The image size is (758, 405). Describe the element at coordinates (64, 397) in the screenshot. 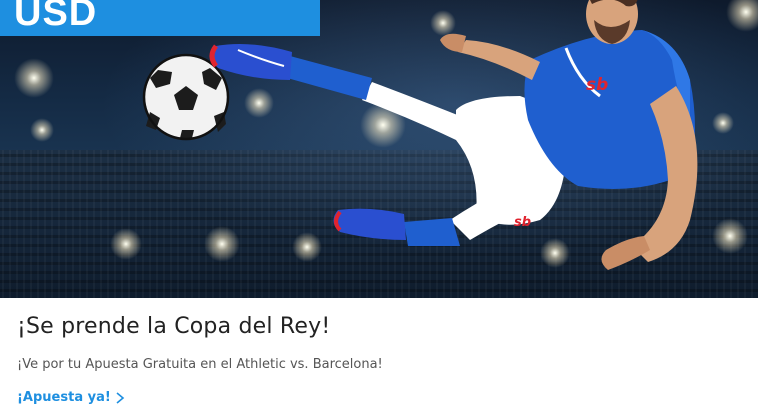

I see `bet-now-label: ¡Apuesta ya!` at that location.